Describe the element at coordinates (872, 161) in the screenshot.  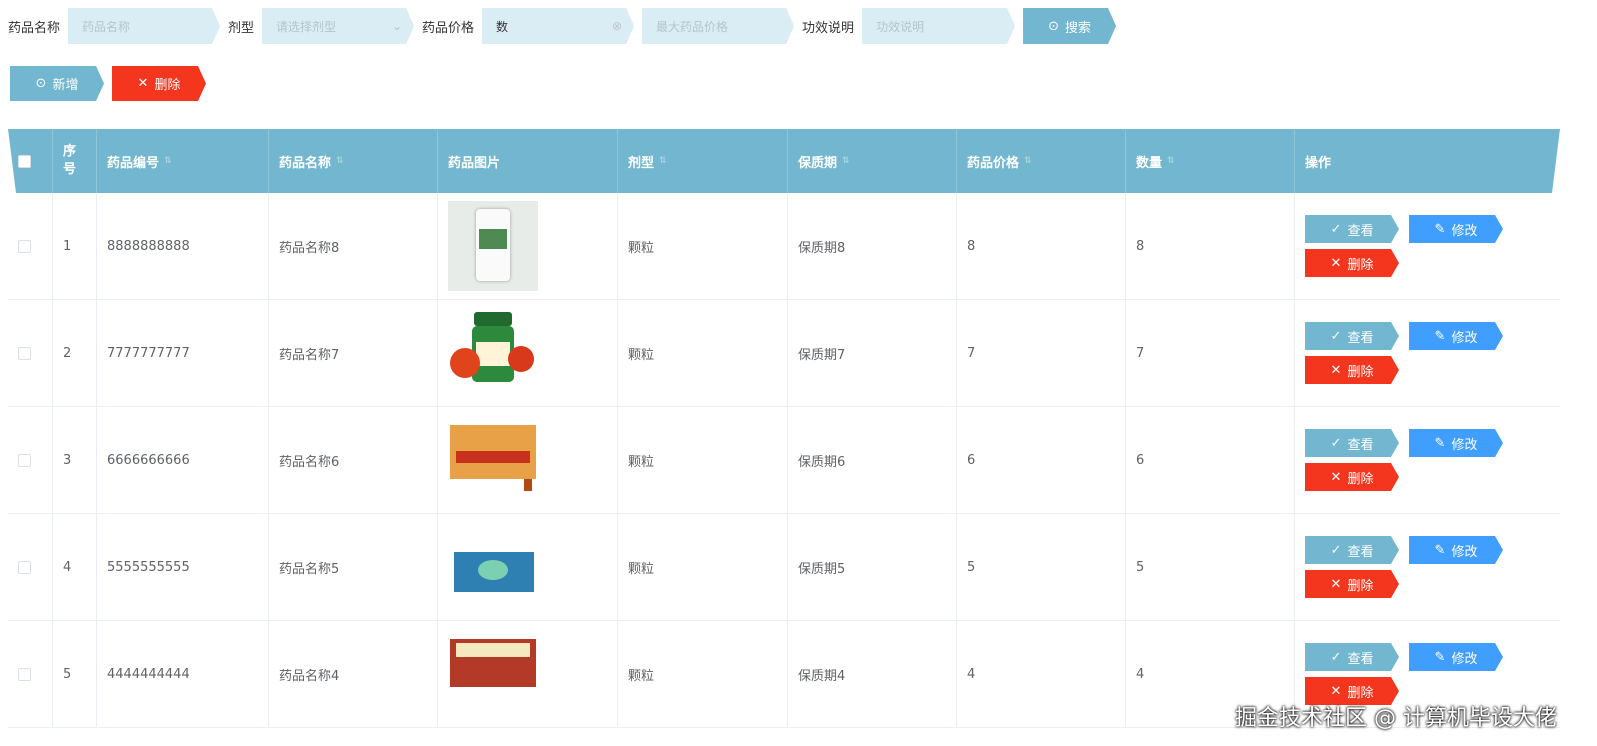
I see `header-shelf: 保质期 ⇅` at that location.